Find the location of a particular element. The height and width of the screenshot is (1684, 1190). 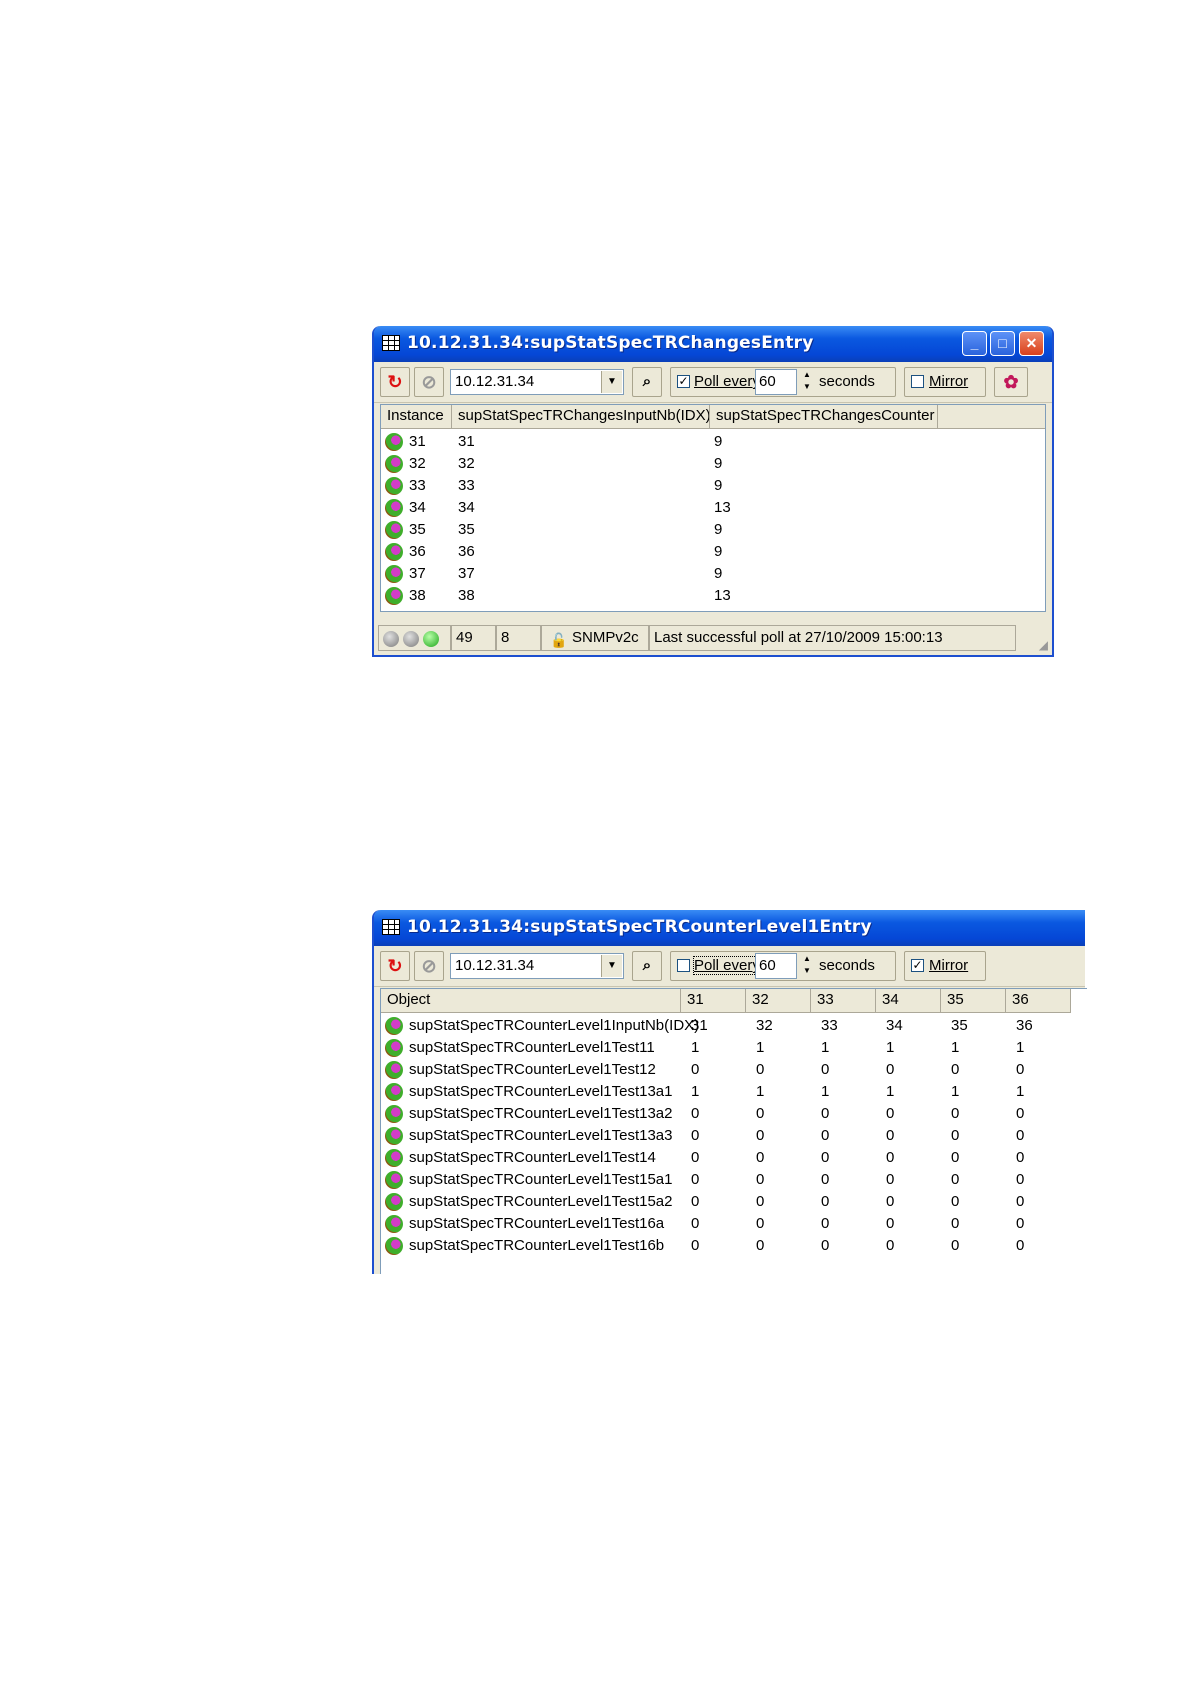

column-header: 34 is located at coordinates (908, 1001).